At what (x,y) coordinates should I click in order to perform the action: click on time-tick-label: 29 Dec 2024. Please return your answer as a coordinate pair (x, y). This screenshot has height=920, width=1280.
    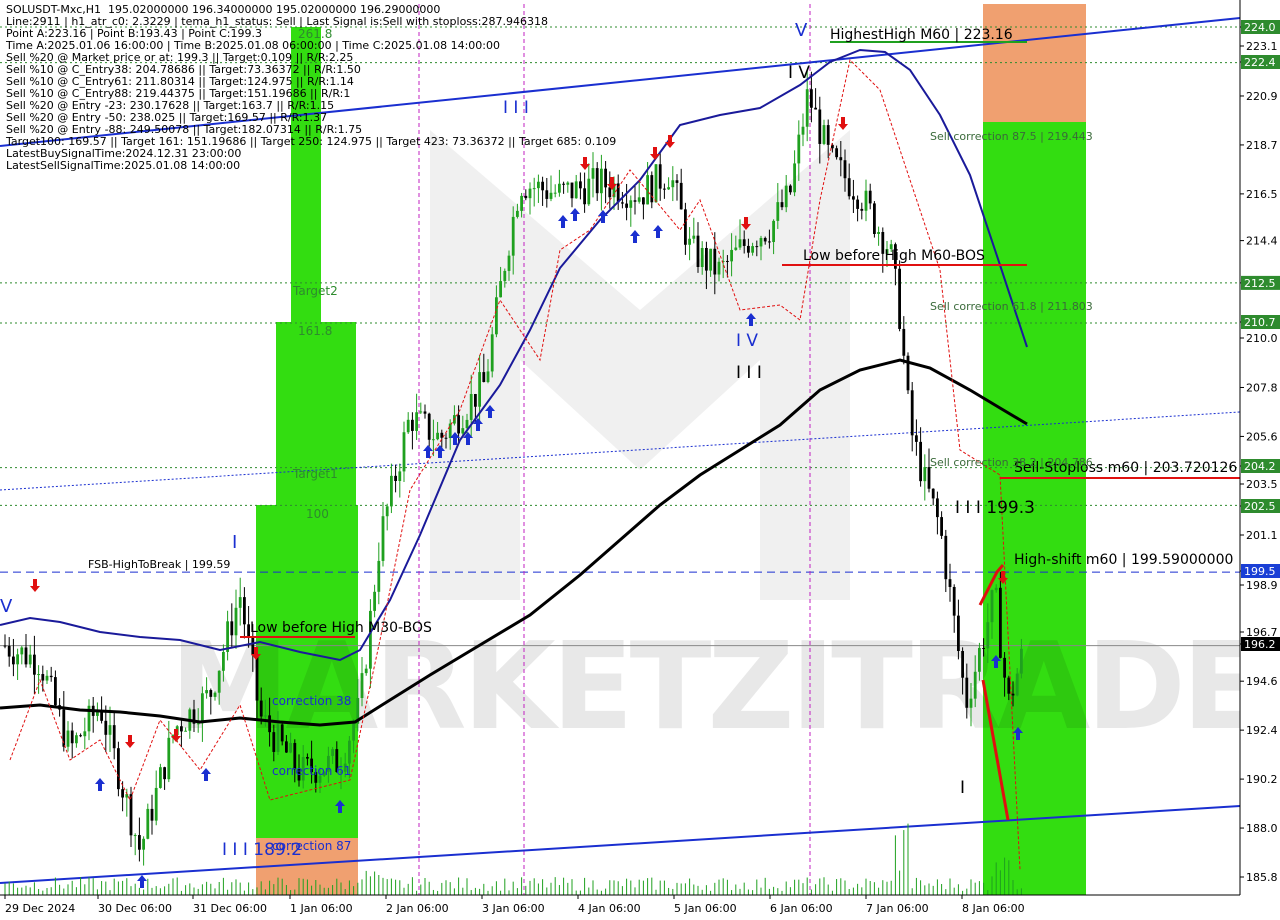
    Looking at the image, I should click on (40, 908).